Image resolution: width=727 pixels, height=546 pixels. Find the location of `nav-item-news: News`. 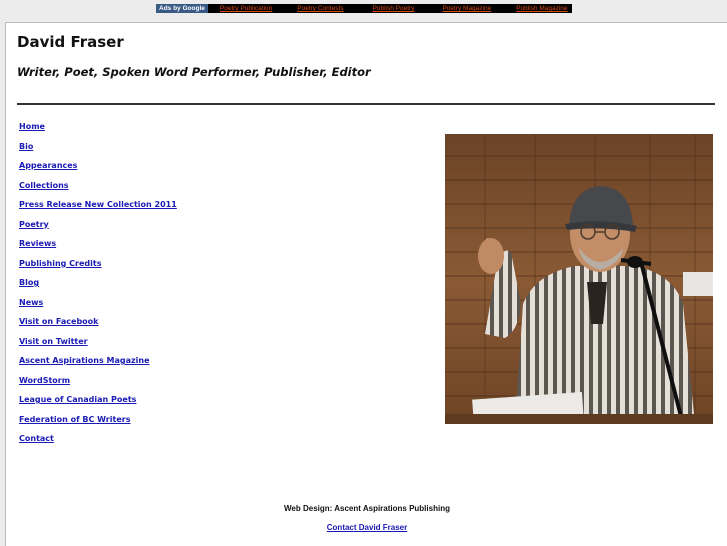

nav-item-news: News is located at coordinates (98, 302).